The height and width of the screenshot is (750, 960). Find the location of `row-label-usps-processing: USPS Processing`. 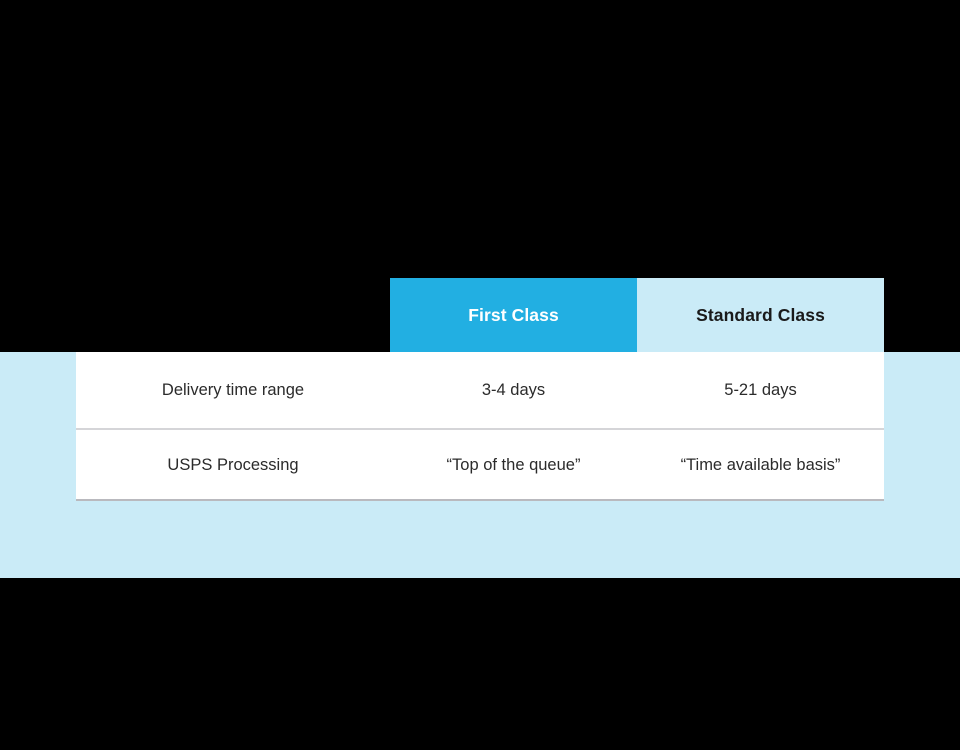

row-label-usps-processing: USPS Processing is located at coordinates (233, 465).